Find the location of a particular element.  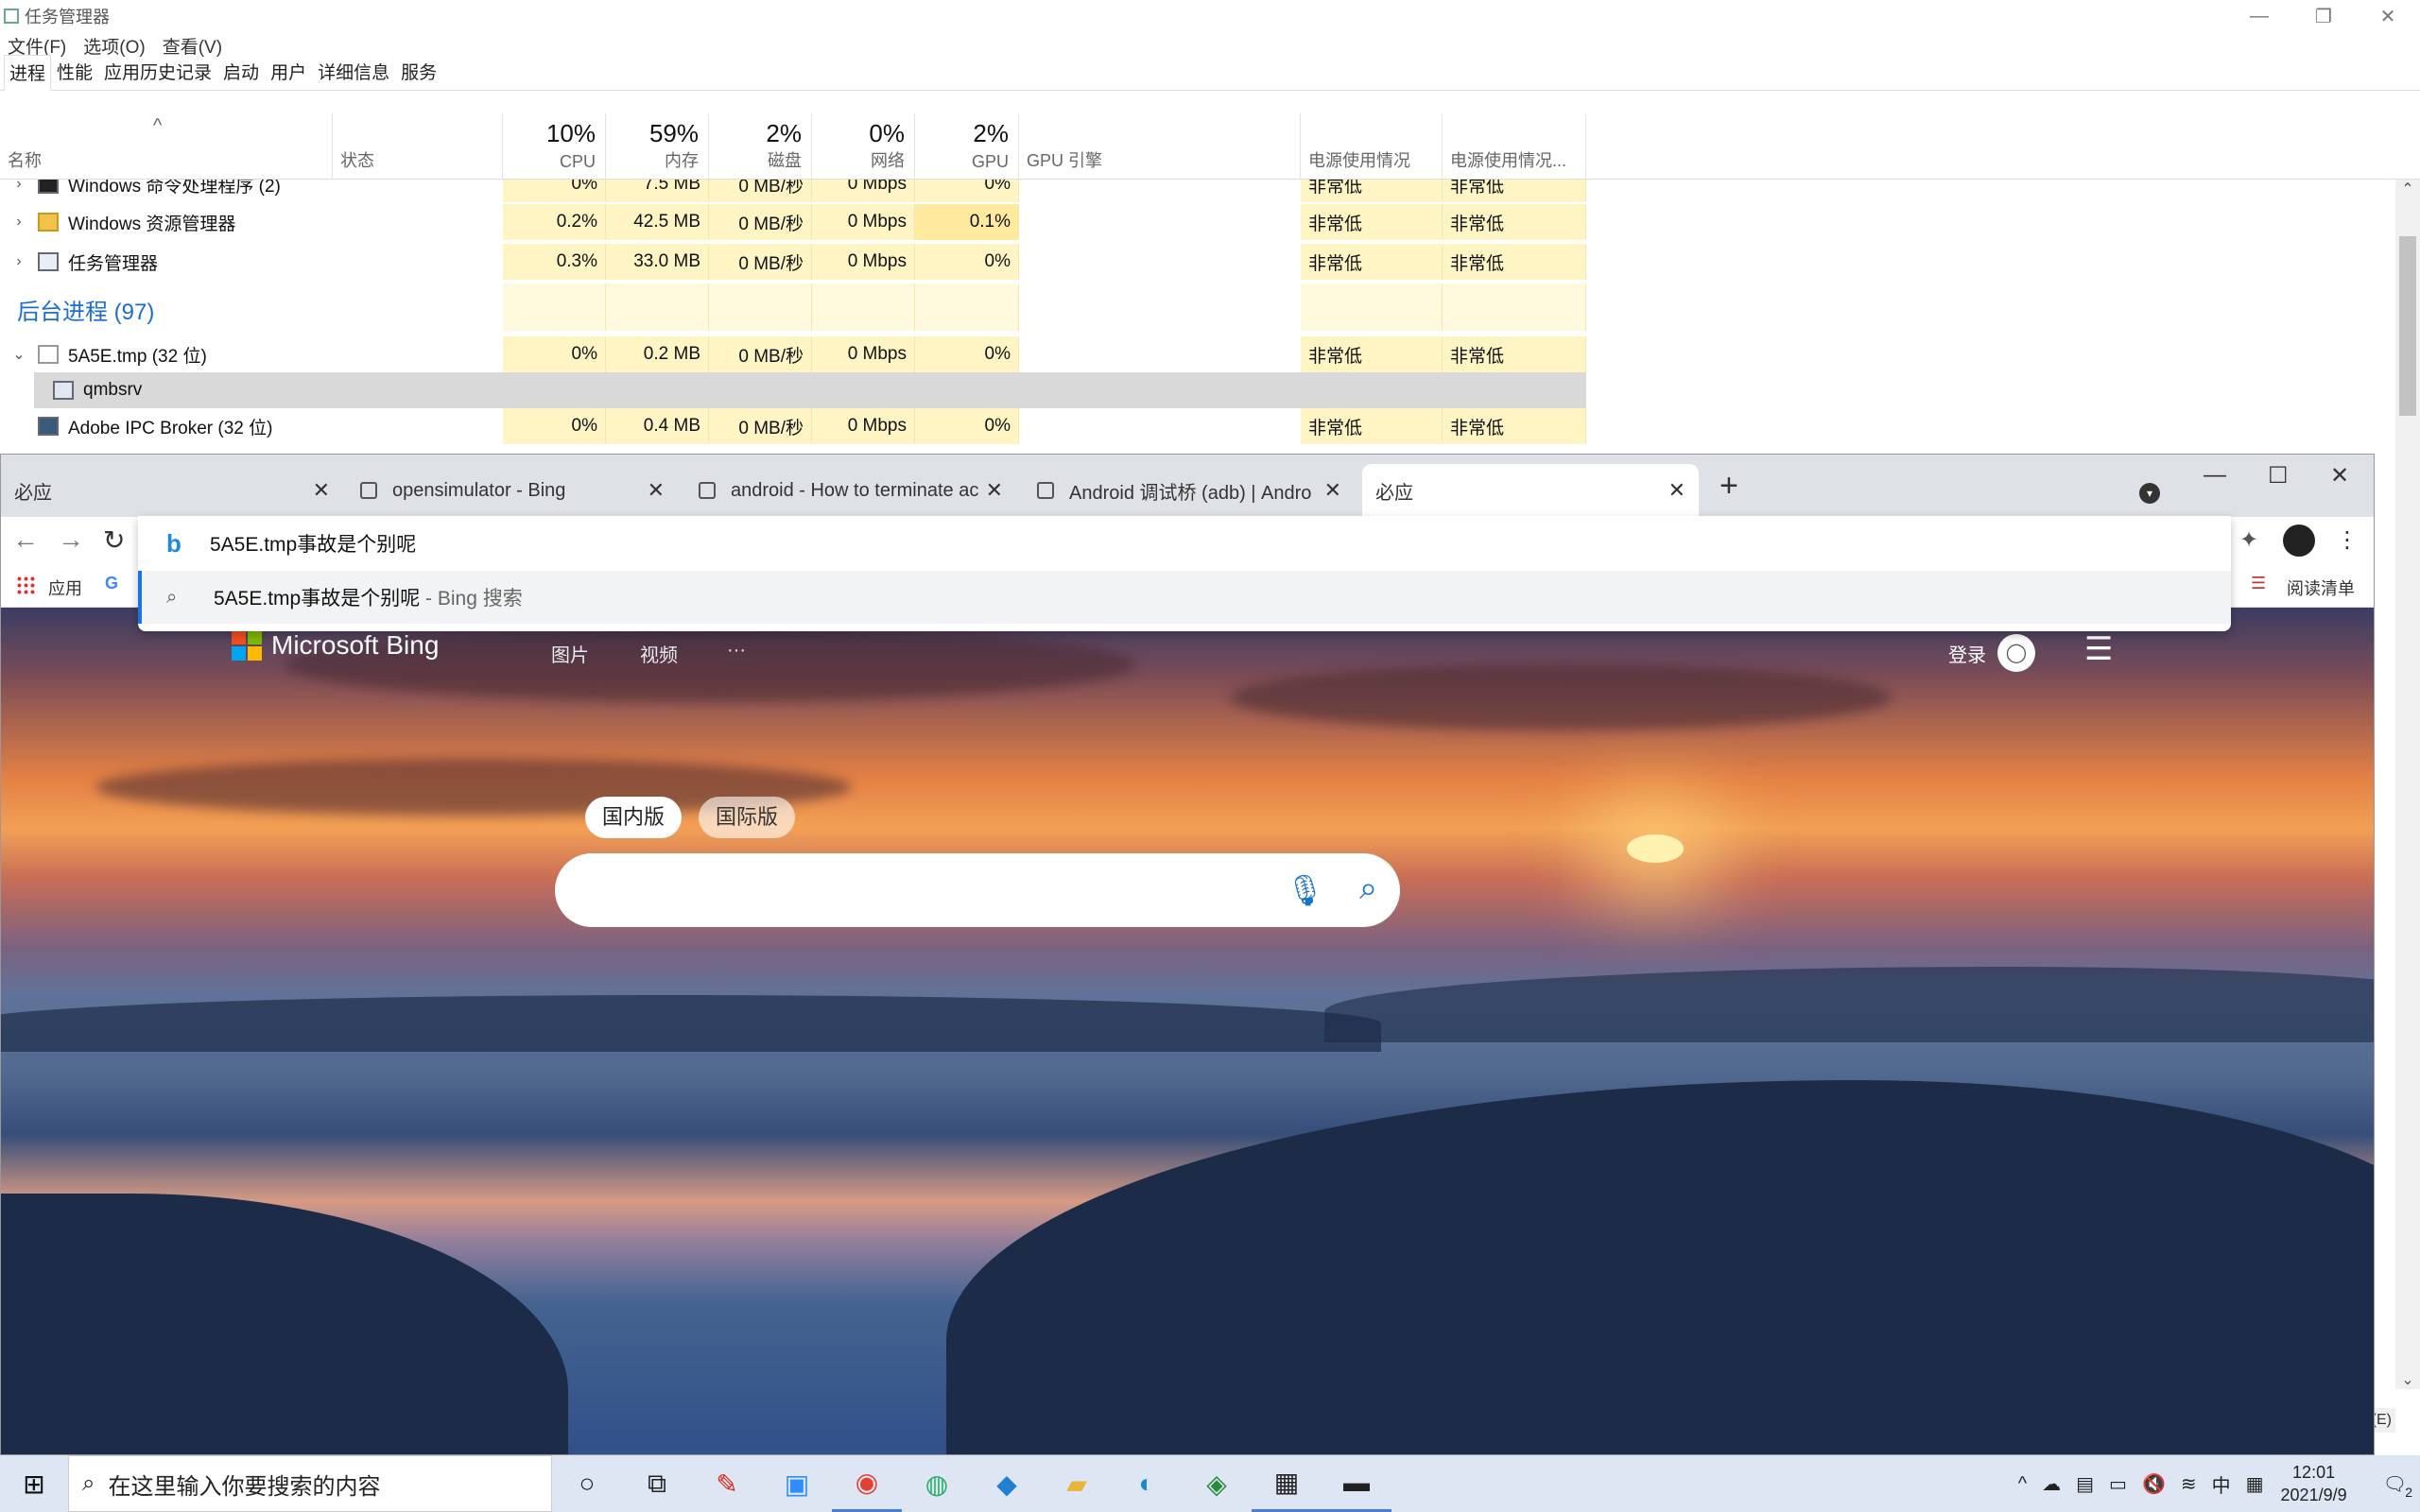

chevron-up-icon: ^ is located at coordinates (2022, 1484).